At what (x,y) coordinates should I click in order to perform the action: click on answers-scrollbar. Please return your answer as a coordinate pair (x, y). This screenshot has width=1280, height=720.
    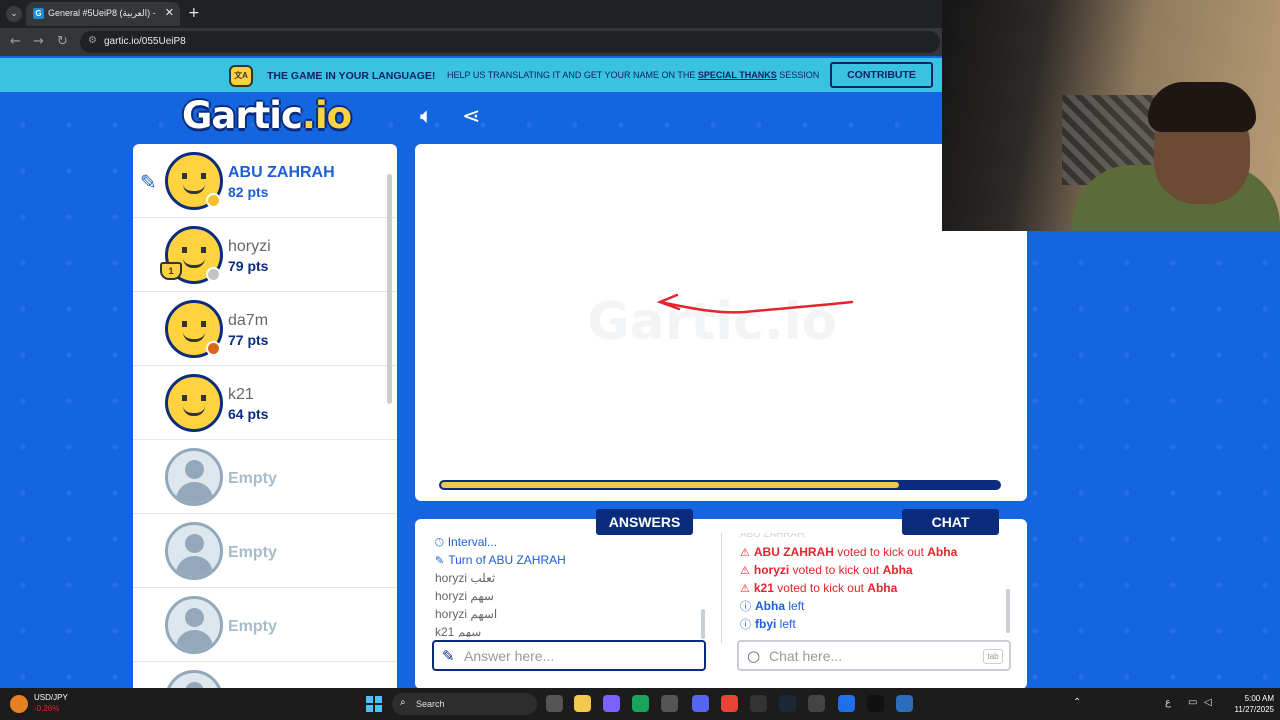
    Looking at the image, I should click on (703, 624).